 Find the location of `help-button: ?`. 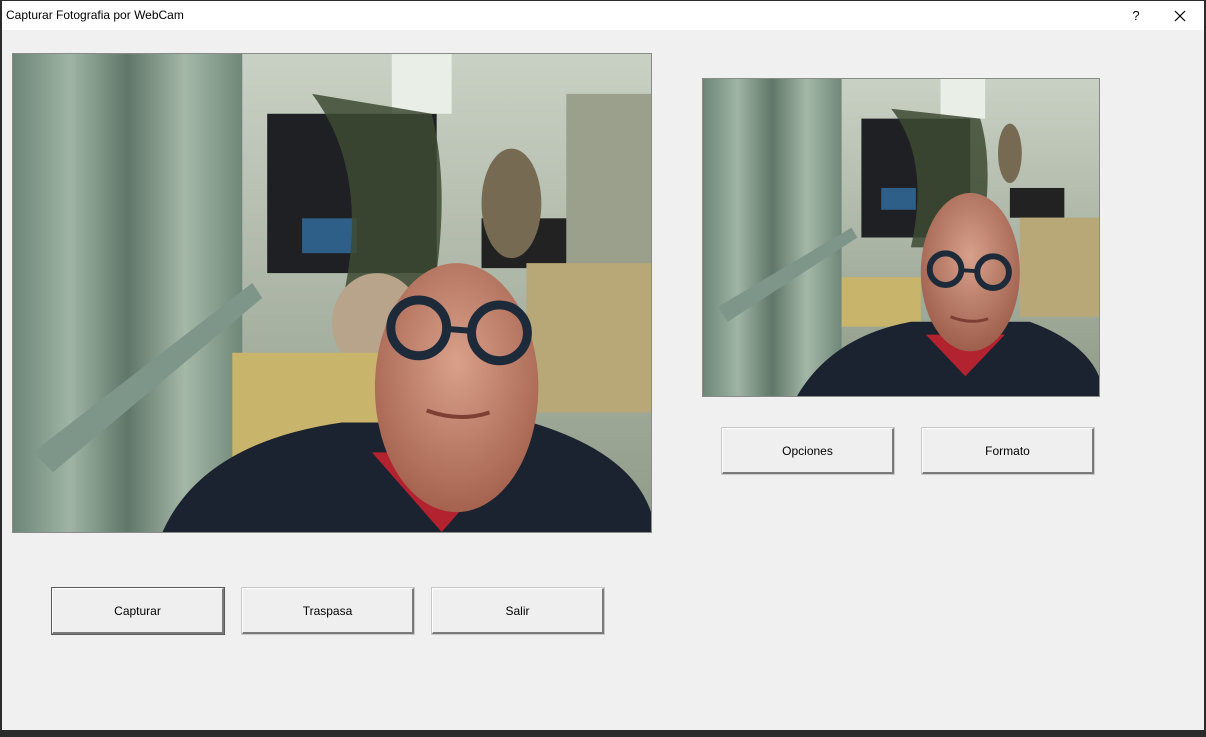

help-button: ? is located at coordinates (1136, 15).